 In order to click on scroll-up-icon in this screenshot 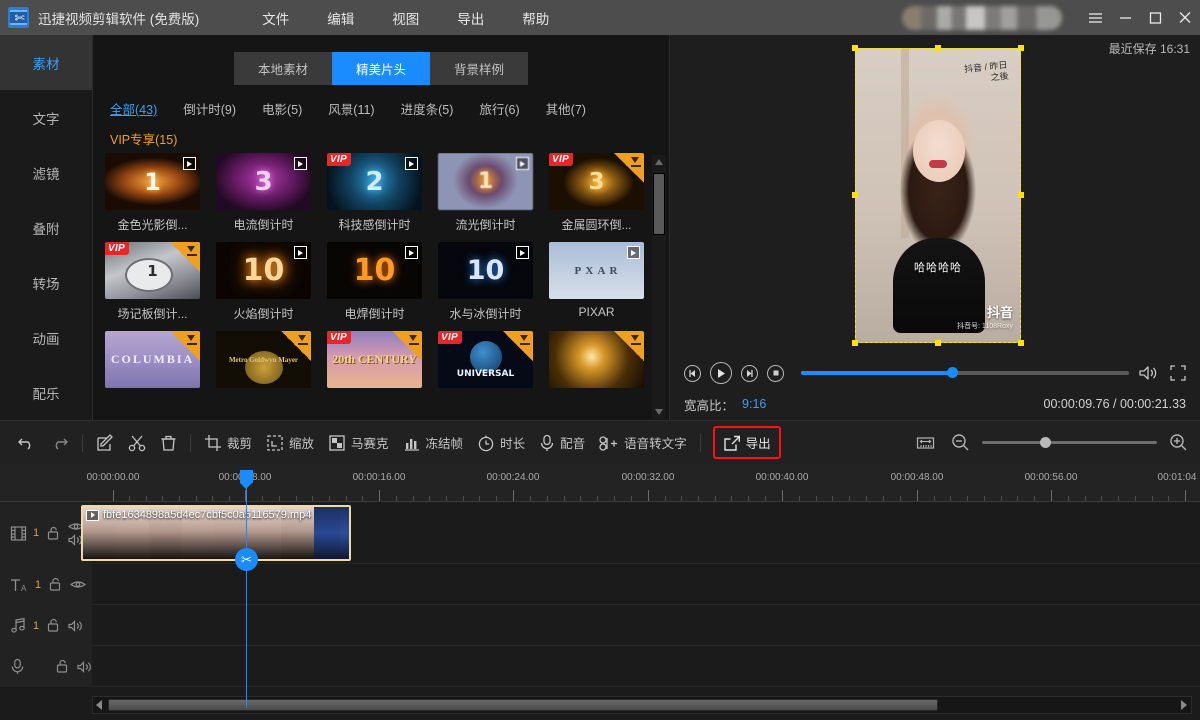, I will do `click(659, 162)`.